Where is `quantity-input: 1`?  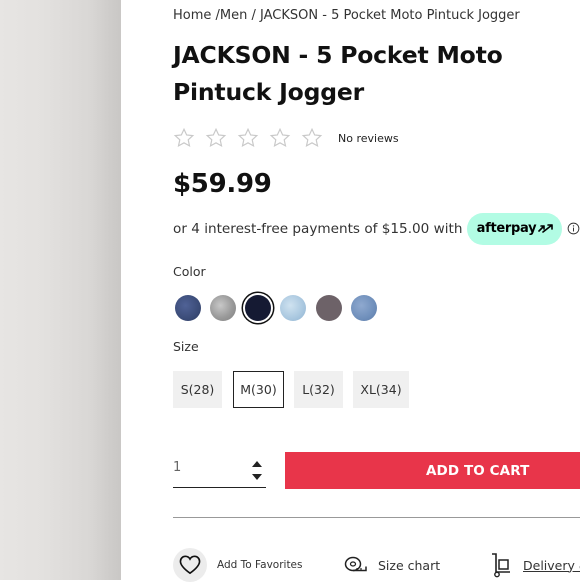
quantity-input: 1 is located at coordinates (177, 467).